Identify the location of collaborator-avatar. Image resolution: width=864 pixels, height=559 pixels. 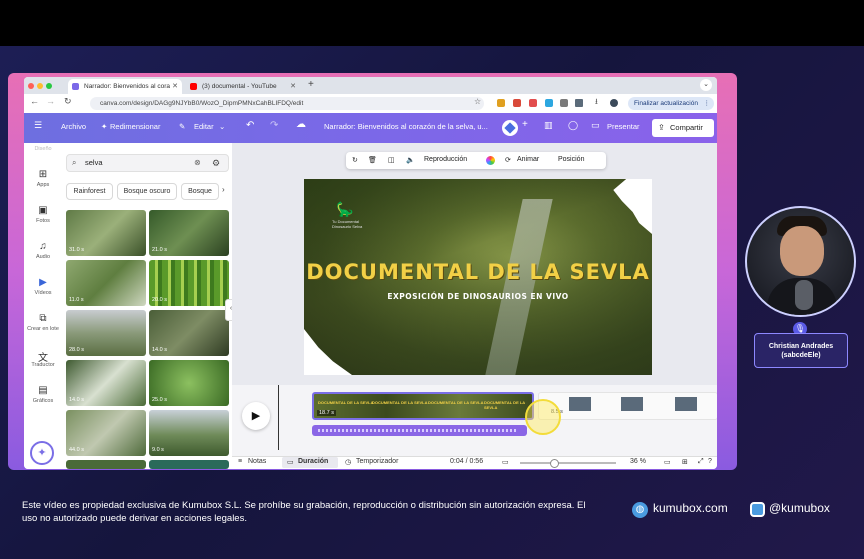
(510, 128).